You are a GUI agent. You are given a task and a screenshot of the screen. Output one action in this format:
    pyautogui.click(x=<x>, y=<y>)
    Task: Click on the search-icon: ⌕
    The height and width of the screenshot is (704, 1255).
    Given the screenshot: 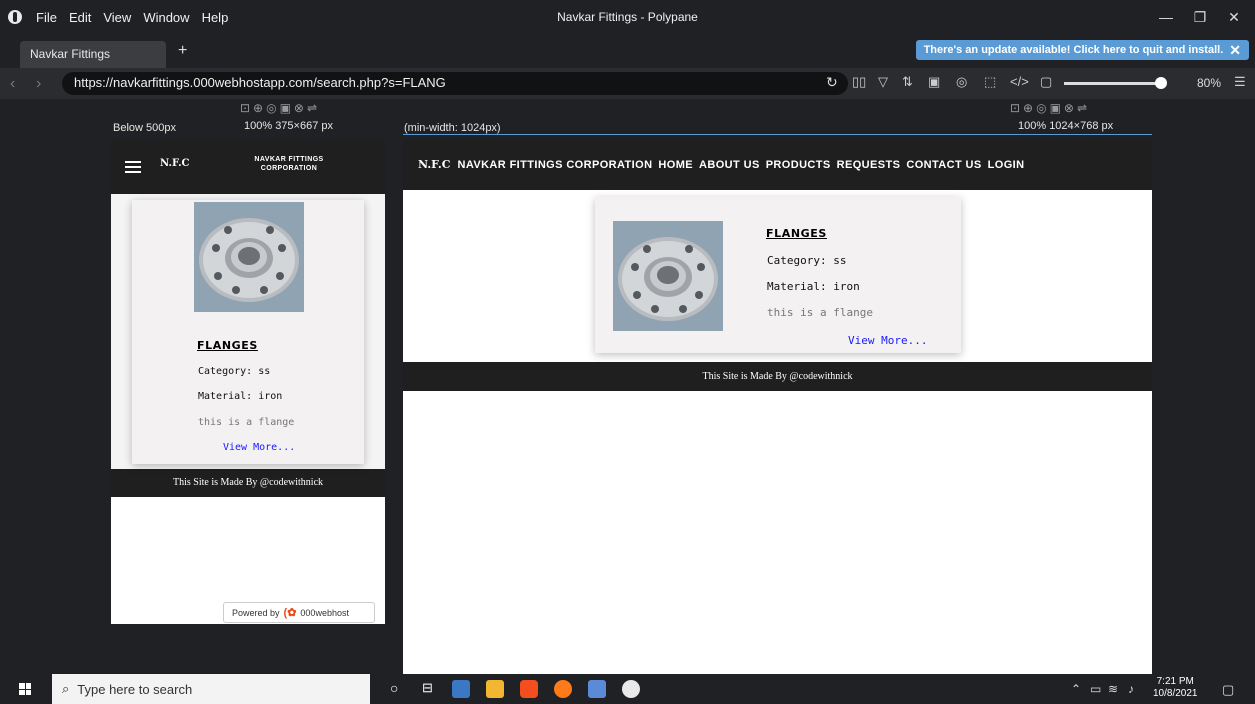 What is the action you would take?
    pyautogui.click(x=66, y=688)
    